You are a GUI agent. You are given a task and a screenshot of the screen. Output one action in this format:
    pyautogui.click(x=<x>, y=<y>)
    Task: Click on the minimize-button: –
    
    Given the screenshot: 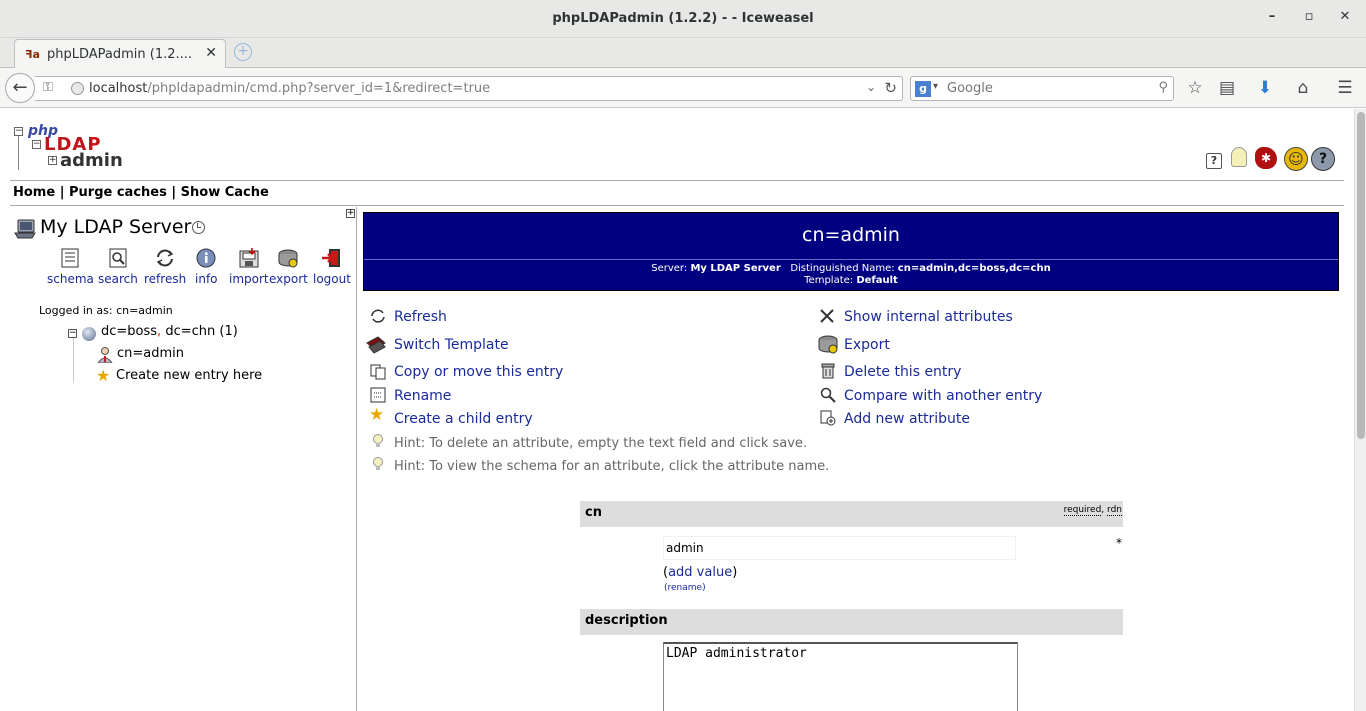 What is the action you would take?
    pyautogui.click(x=1272, y=19)
    